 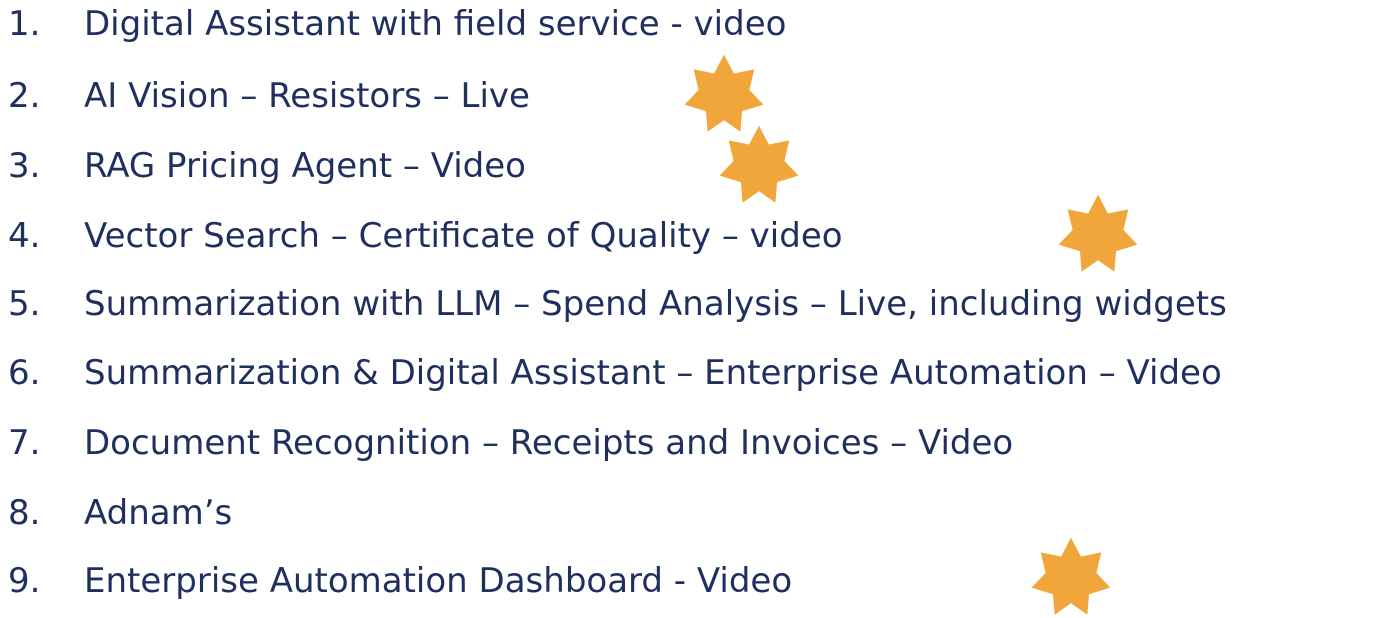 I want to click on list-item-text: Enterprise Automation Dashboard - Video, so click(x=438, y=581).